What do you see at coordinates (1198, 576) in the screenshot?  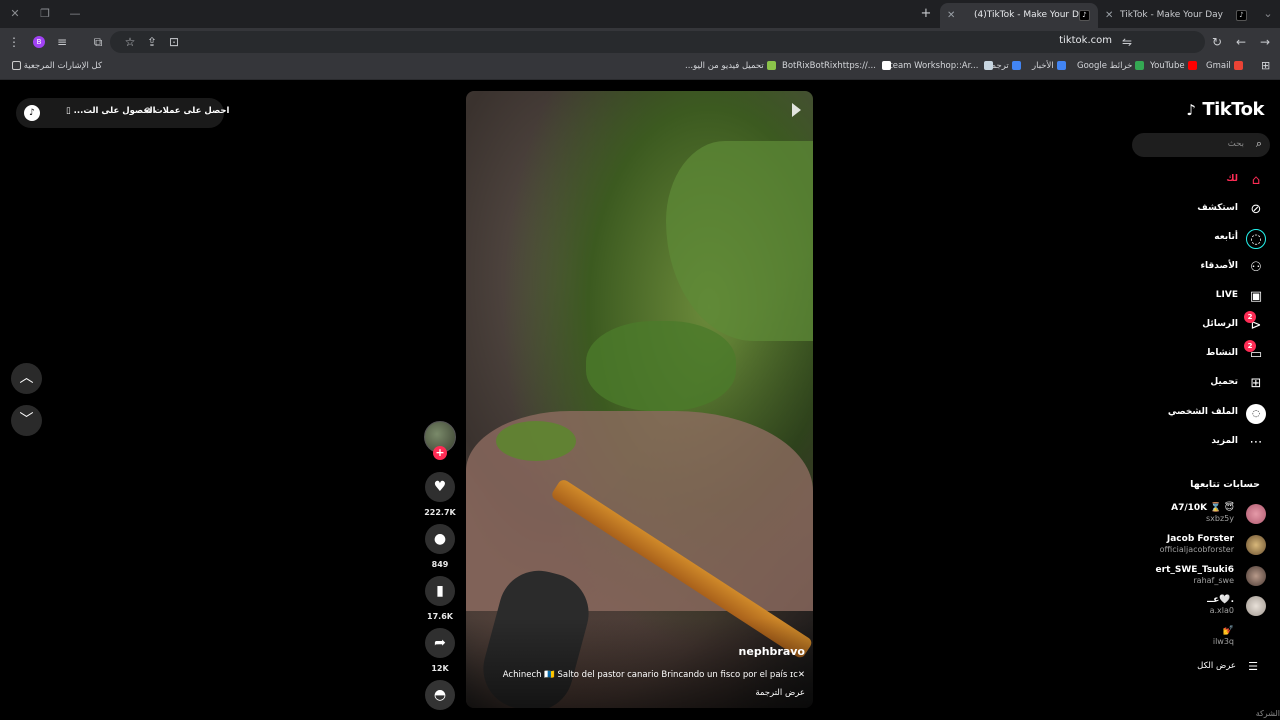 I see `account-item: ert_SWE_Tsuki6 rahaf_swe` at bounding box center [1198, 576].